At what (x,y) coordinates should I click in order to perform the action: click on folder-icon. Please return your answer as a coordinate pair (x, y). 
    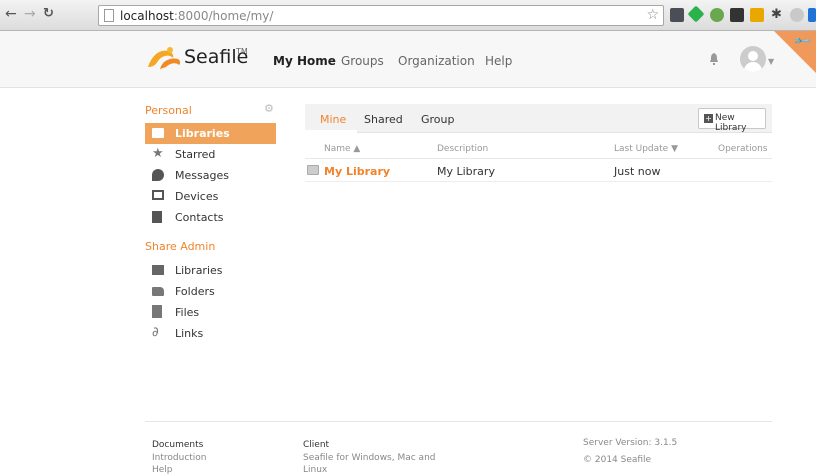
    Looking at the image, I should click on (158, 291).